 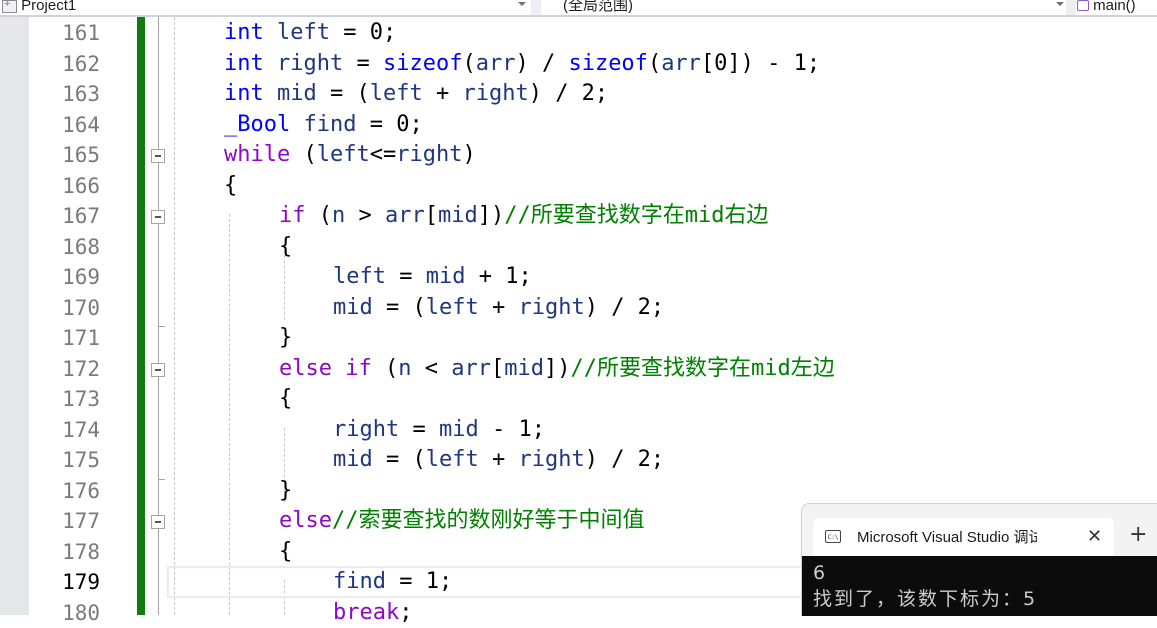 What do you see at coordinates (947, 537) in the screenshot?
I see `console-tab-title: Microsoft Visual Studio 调试控制台` at bounding box center [947, 537].